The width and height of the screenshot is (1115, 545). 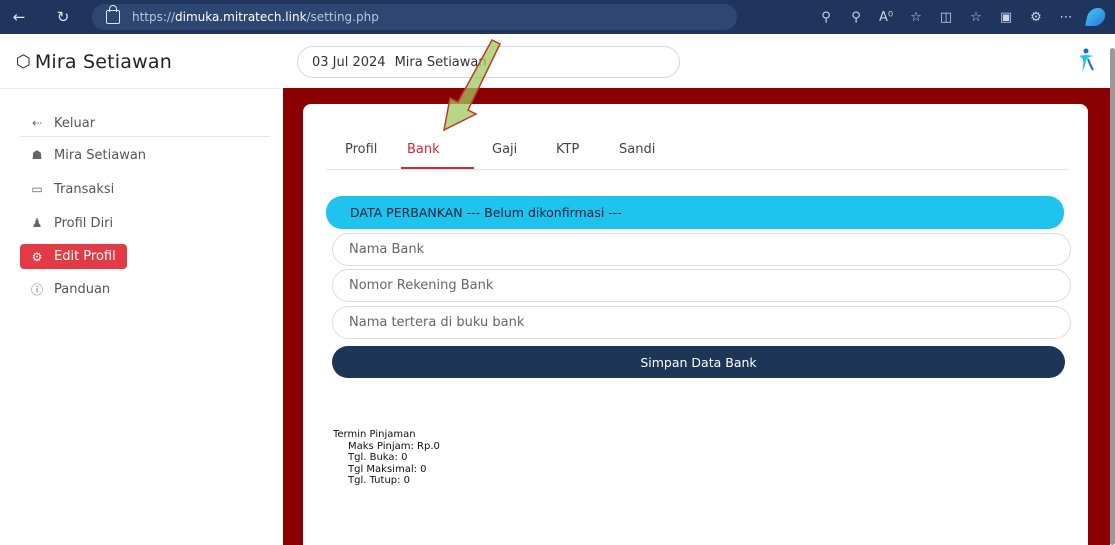 I want to click on window-icon: ▭, so click(x=37, y=189).